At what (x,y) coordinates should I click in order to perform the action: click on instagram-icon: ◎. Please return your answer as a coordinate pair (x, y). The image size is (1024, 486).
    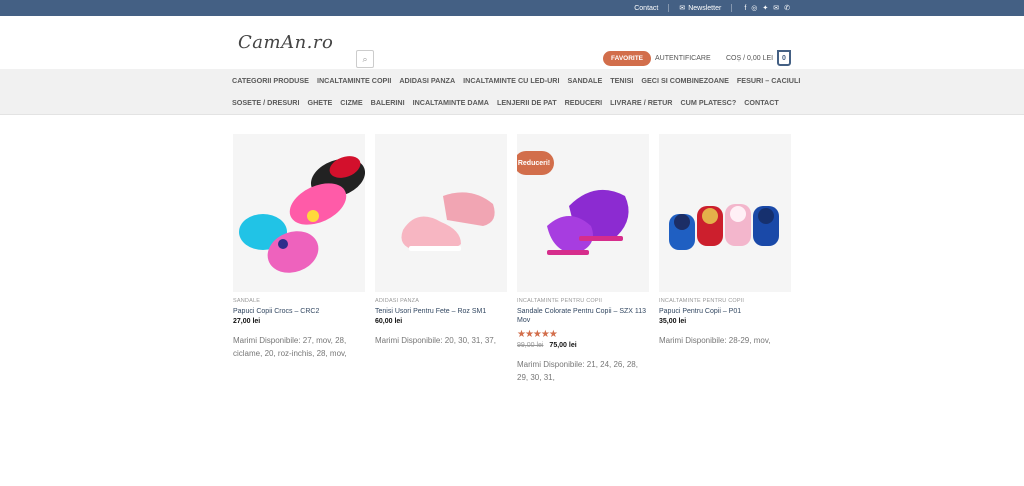
    Looking at the image, I should click on (754, 8).